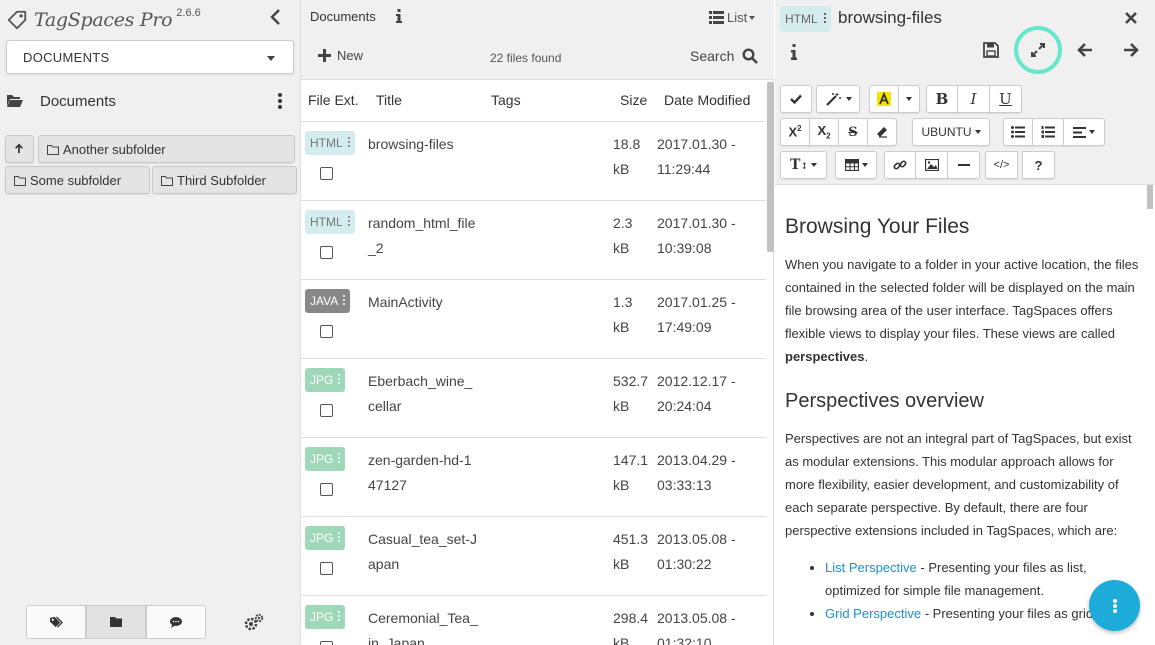 The width and height of the screenshot is (1155, 645). I want to click on view-label: List, so click(737, 17).